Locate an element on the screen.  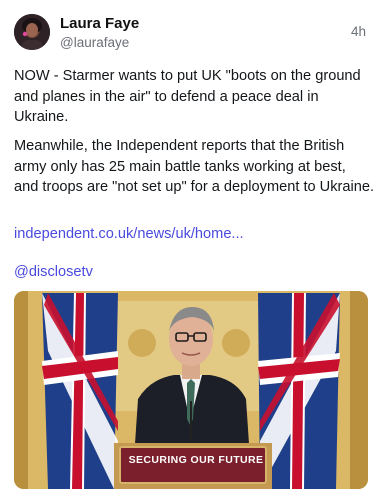
podium is located at coordinates (193, 466).